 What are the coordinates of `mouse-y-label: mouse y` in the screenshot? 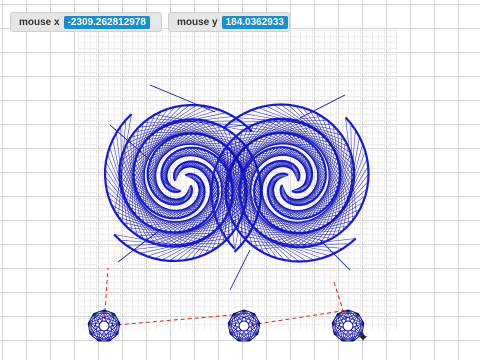 It's located at (197, 22).